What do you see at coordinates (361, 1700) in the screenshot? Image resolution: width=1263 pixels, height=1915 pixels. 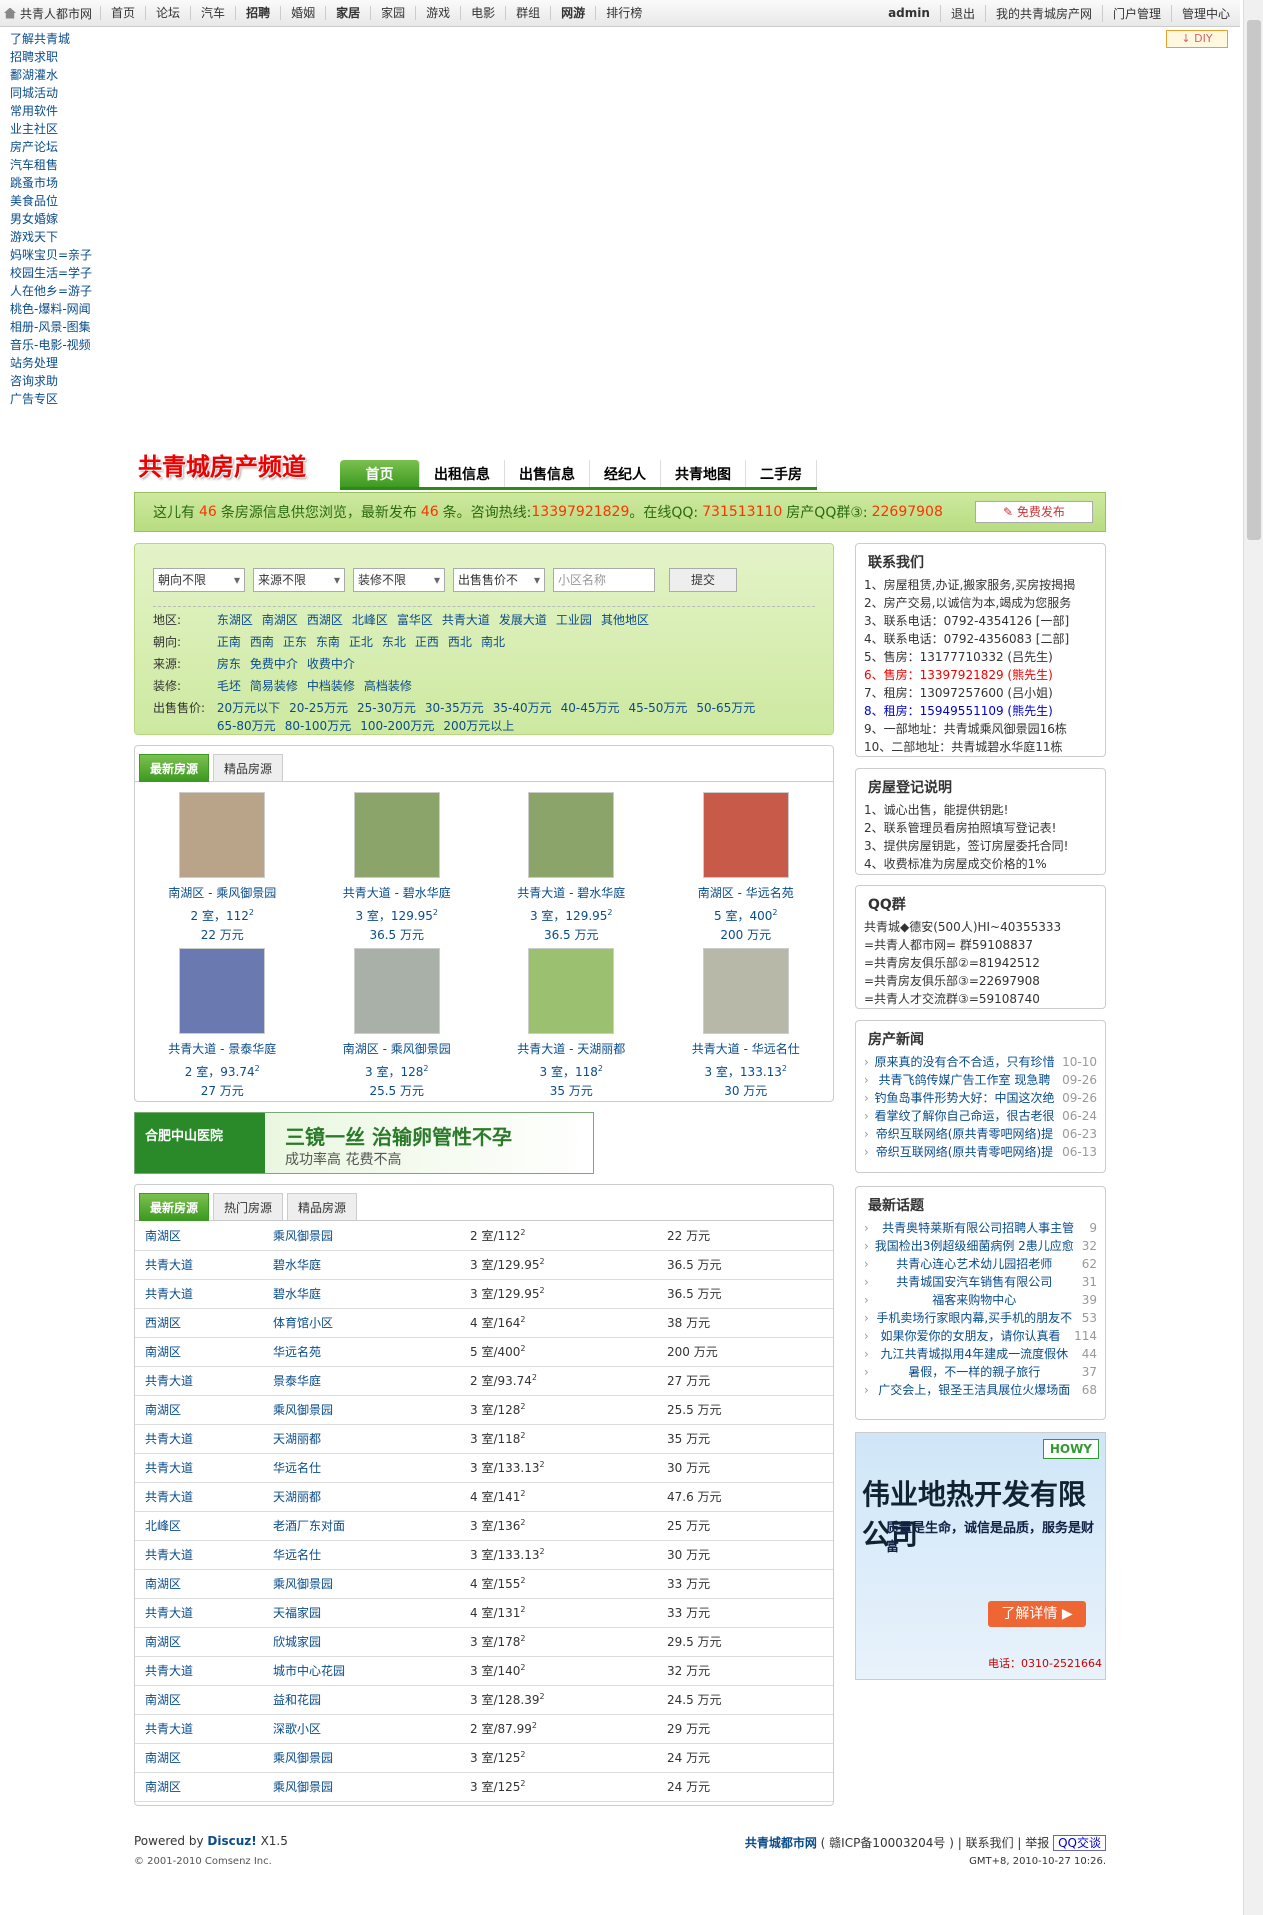 I see `community-cell: 益和花园` at bounding box center [361, 1700].